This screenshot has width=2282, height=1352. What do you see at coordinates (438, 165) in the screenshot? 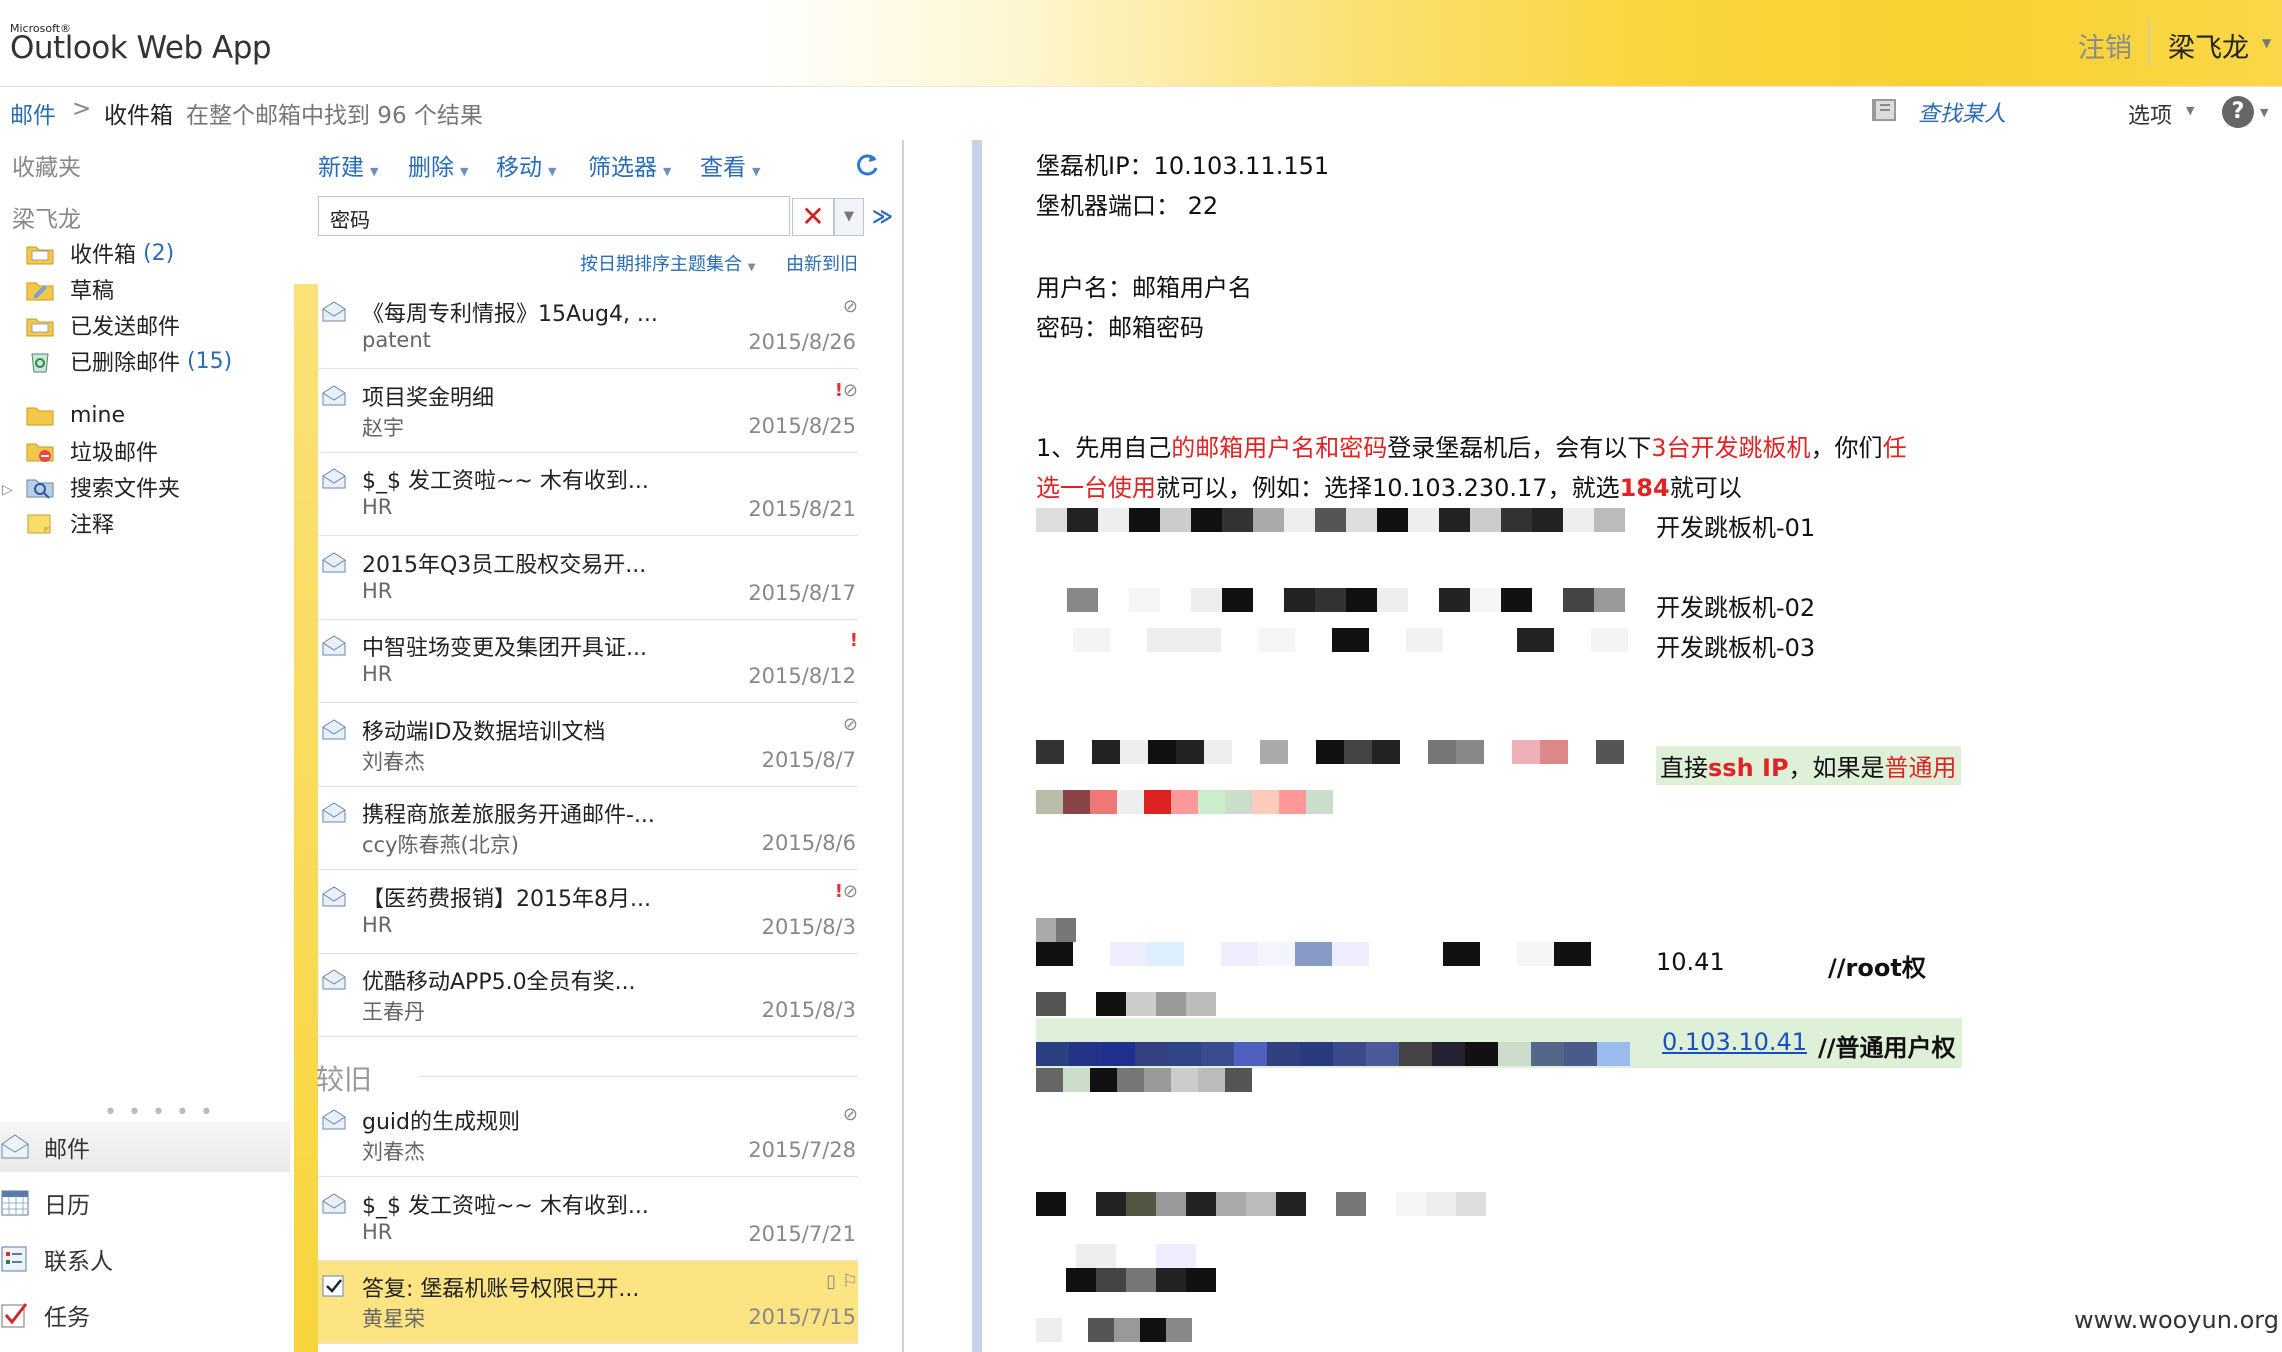
I see `delete-button: 删除 ▼` at bounding box center [438, 165].